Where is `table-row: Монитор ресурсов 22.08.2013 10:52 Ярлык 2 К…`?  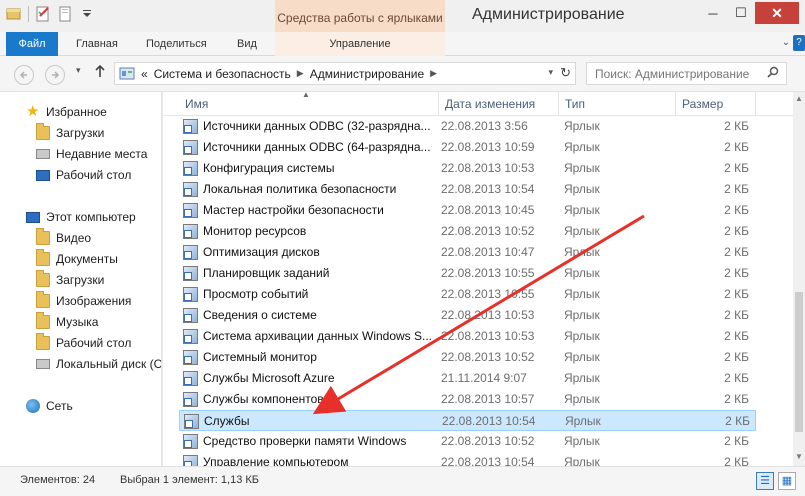 table-row: Монитор ресурсов 22.08.2013 10:52 Ярлык 2 К… is located at coordinates (467, 231).